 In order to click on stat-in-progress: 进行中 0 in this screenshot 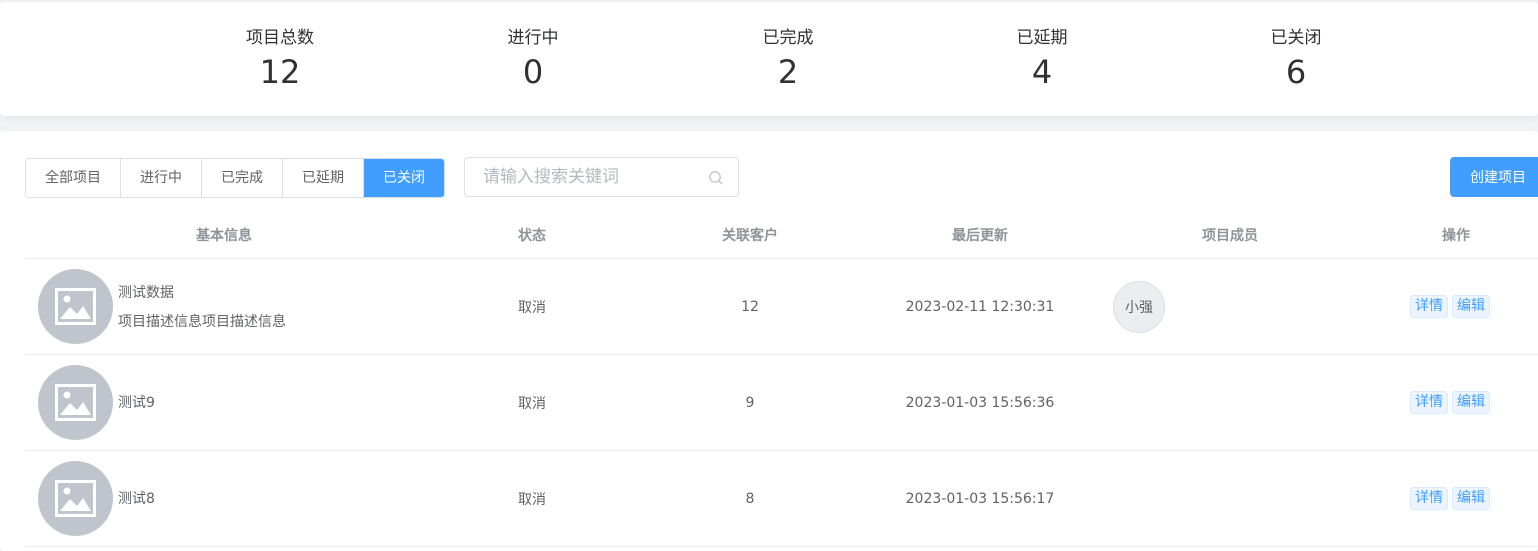, I will do `click(533, 59)`.